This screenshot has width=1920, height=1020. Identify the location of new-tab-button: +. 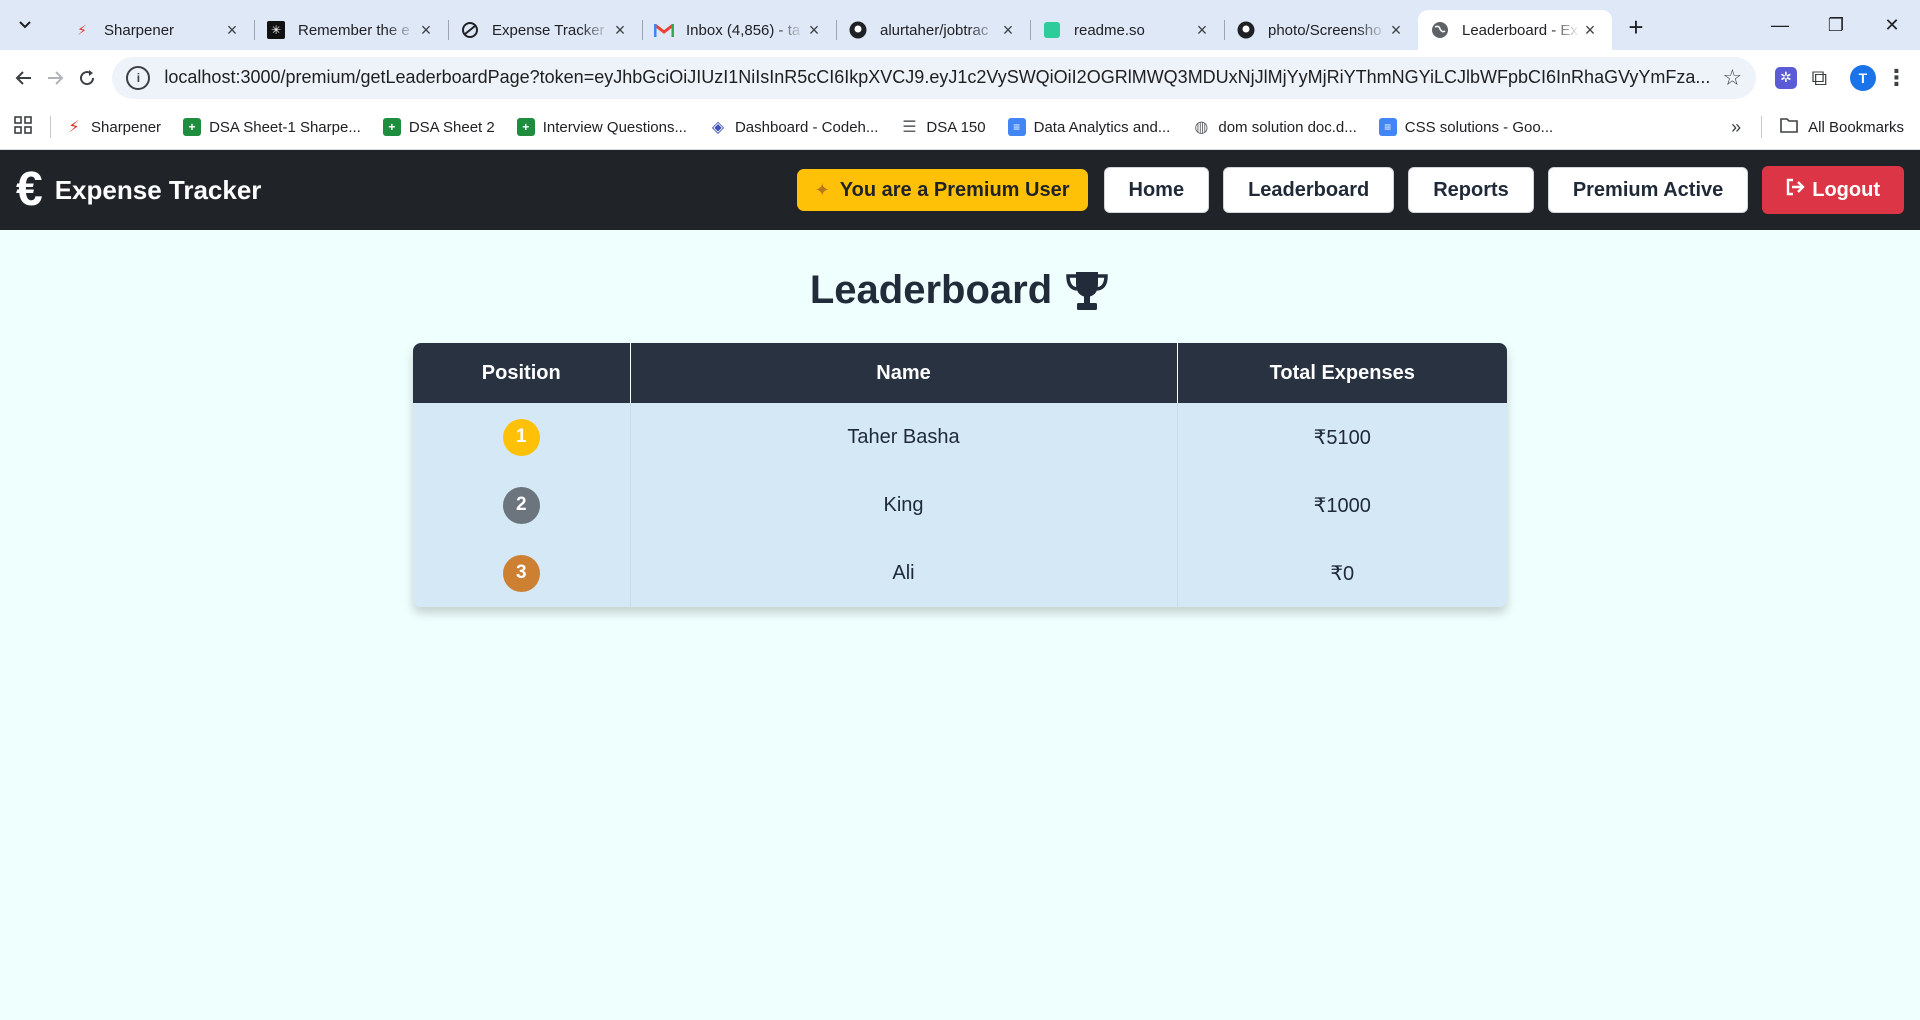
(1636, 27).